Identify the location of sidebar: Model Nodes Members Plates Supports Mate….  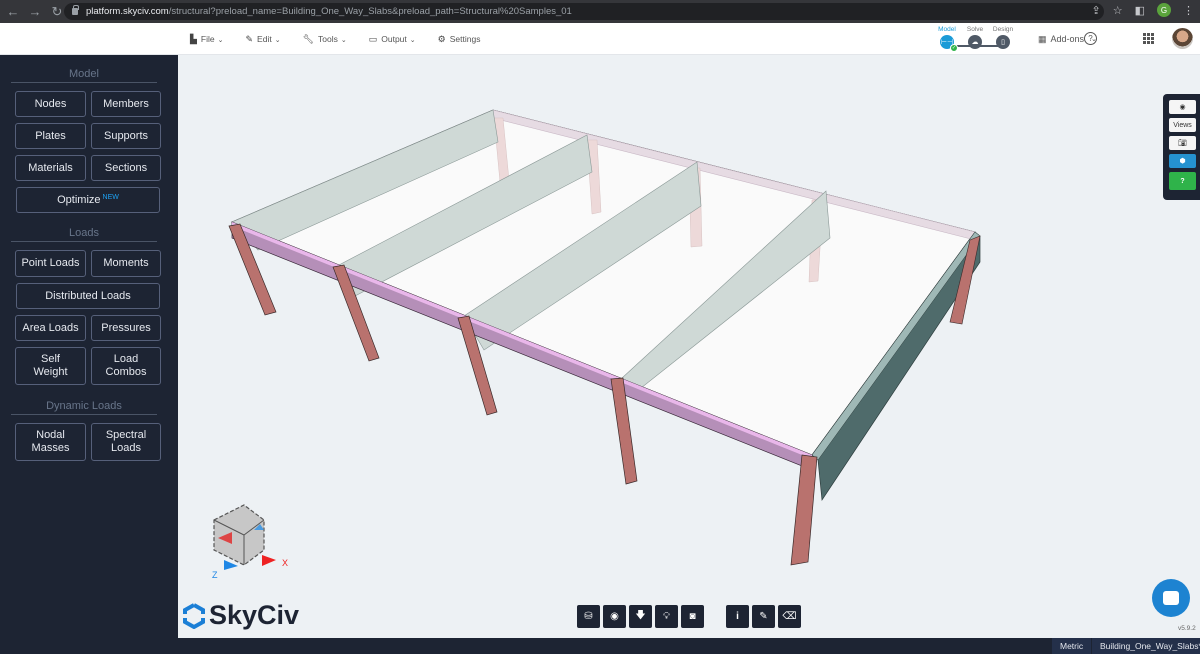
(89, 346).